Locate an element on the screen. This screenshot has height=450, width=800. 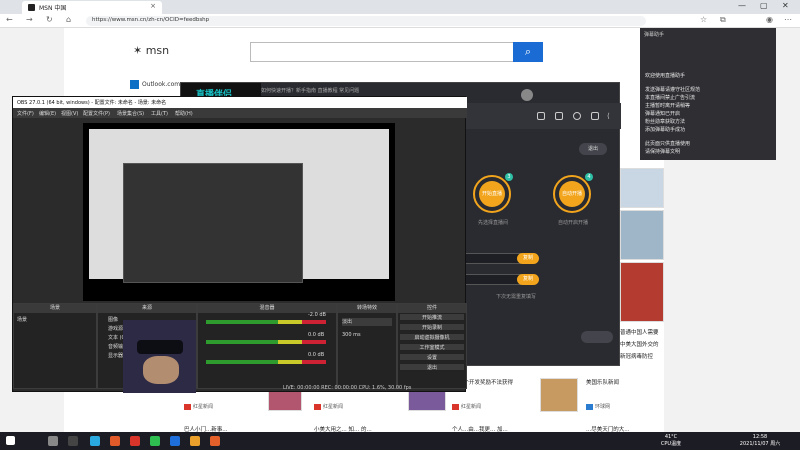
search-icon: ⌕ is located at coordinates (528, 51).